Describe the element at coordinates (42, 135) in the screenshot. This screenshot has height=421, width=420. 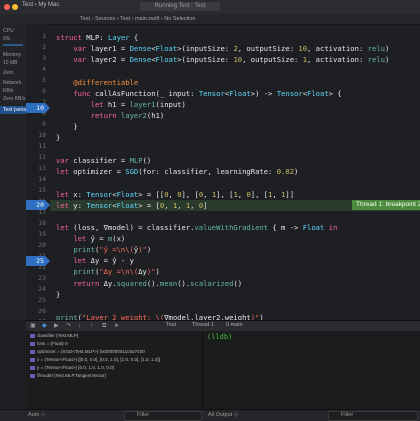
I see `line-number: 10` at that location.